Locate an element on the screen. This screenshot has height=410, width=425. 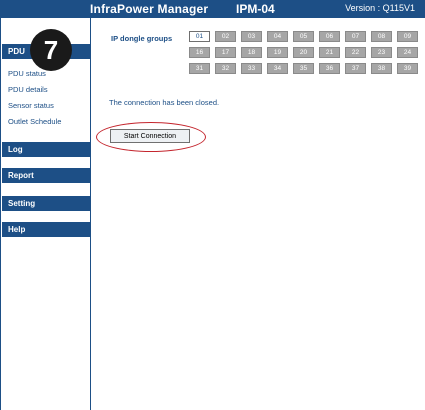
sidebar-item-pdu-details: PDU details is located at coordinates (28, 89).